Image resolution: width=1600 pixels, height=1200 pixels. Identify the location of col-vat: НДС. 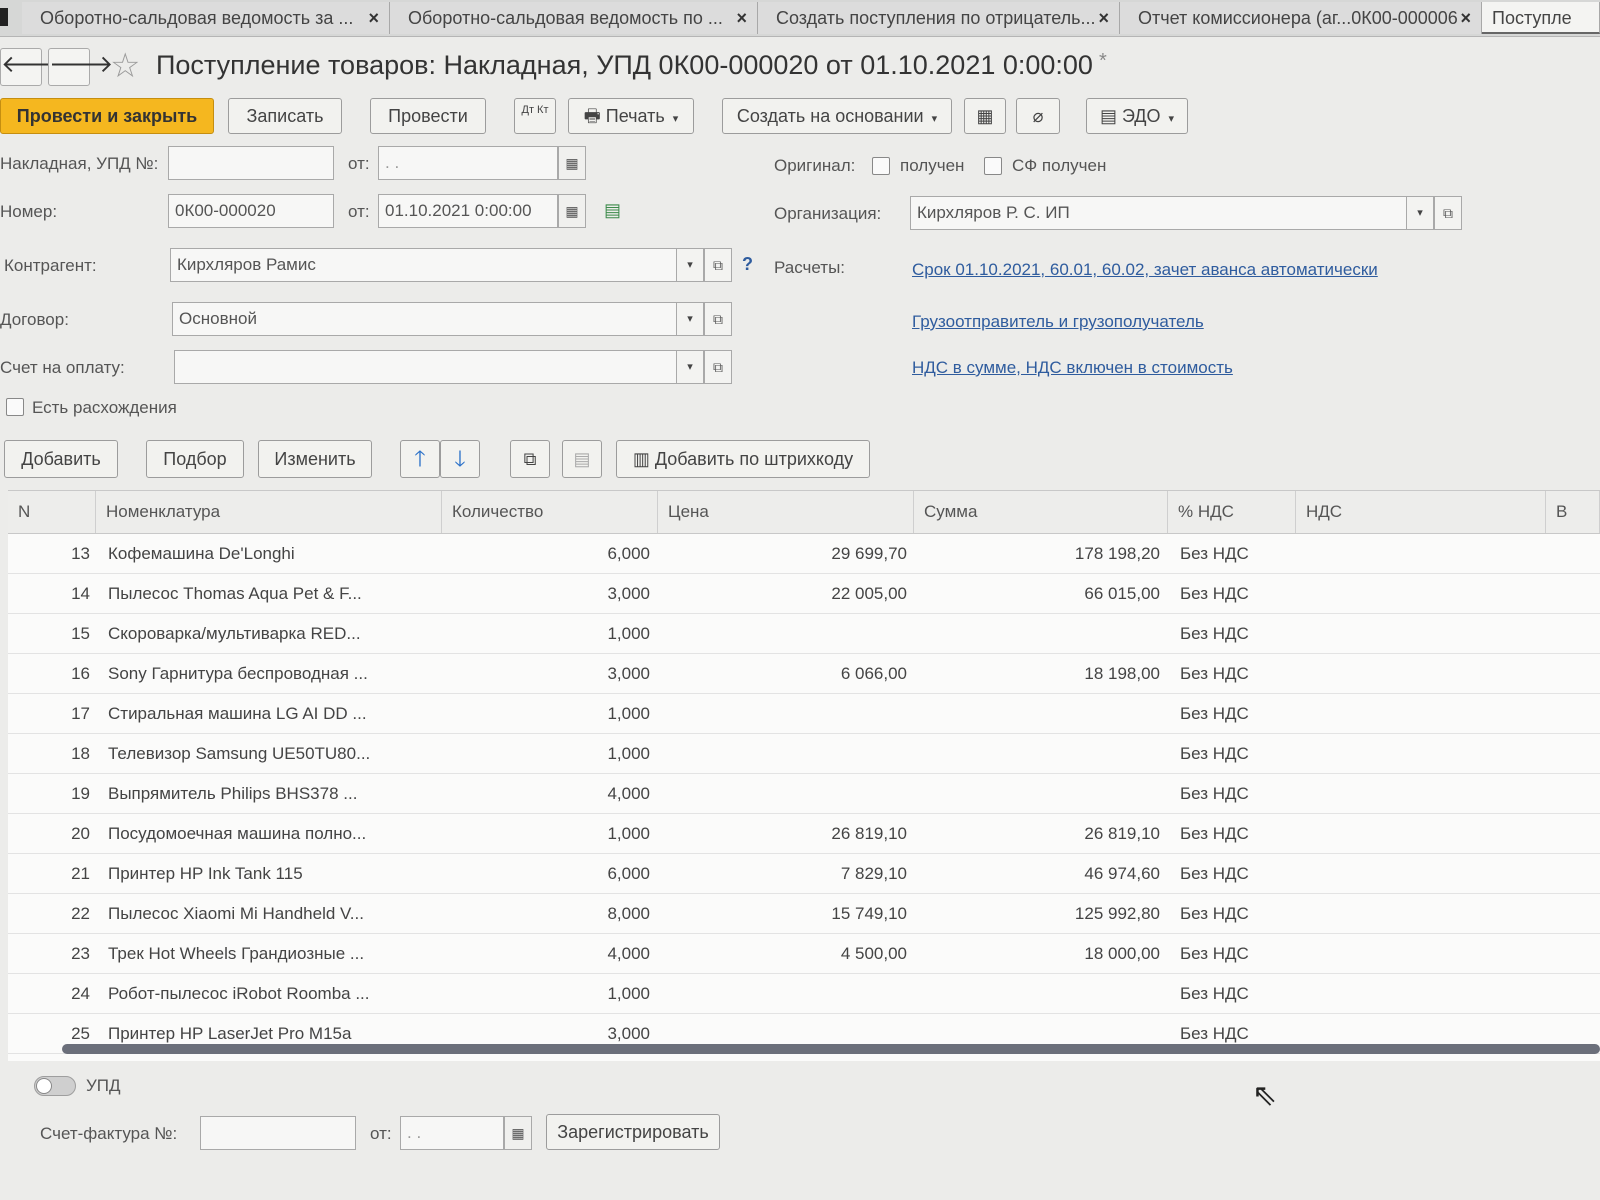
(1421, 512).